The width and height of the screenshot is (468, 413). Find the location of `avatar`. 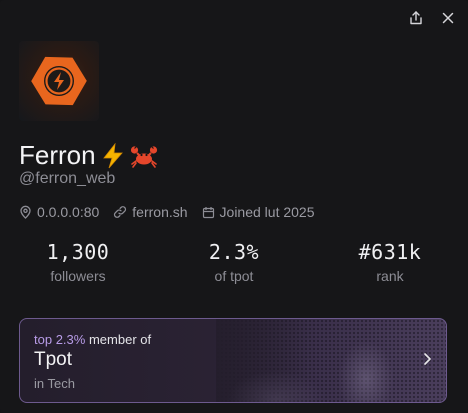

avatar is located at coordinates (59, 81).